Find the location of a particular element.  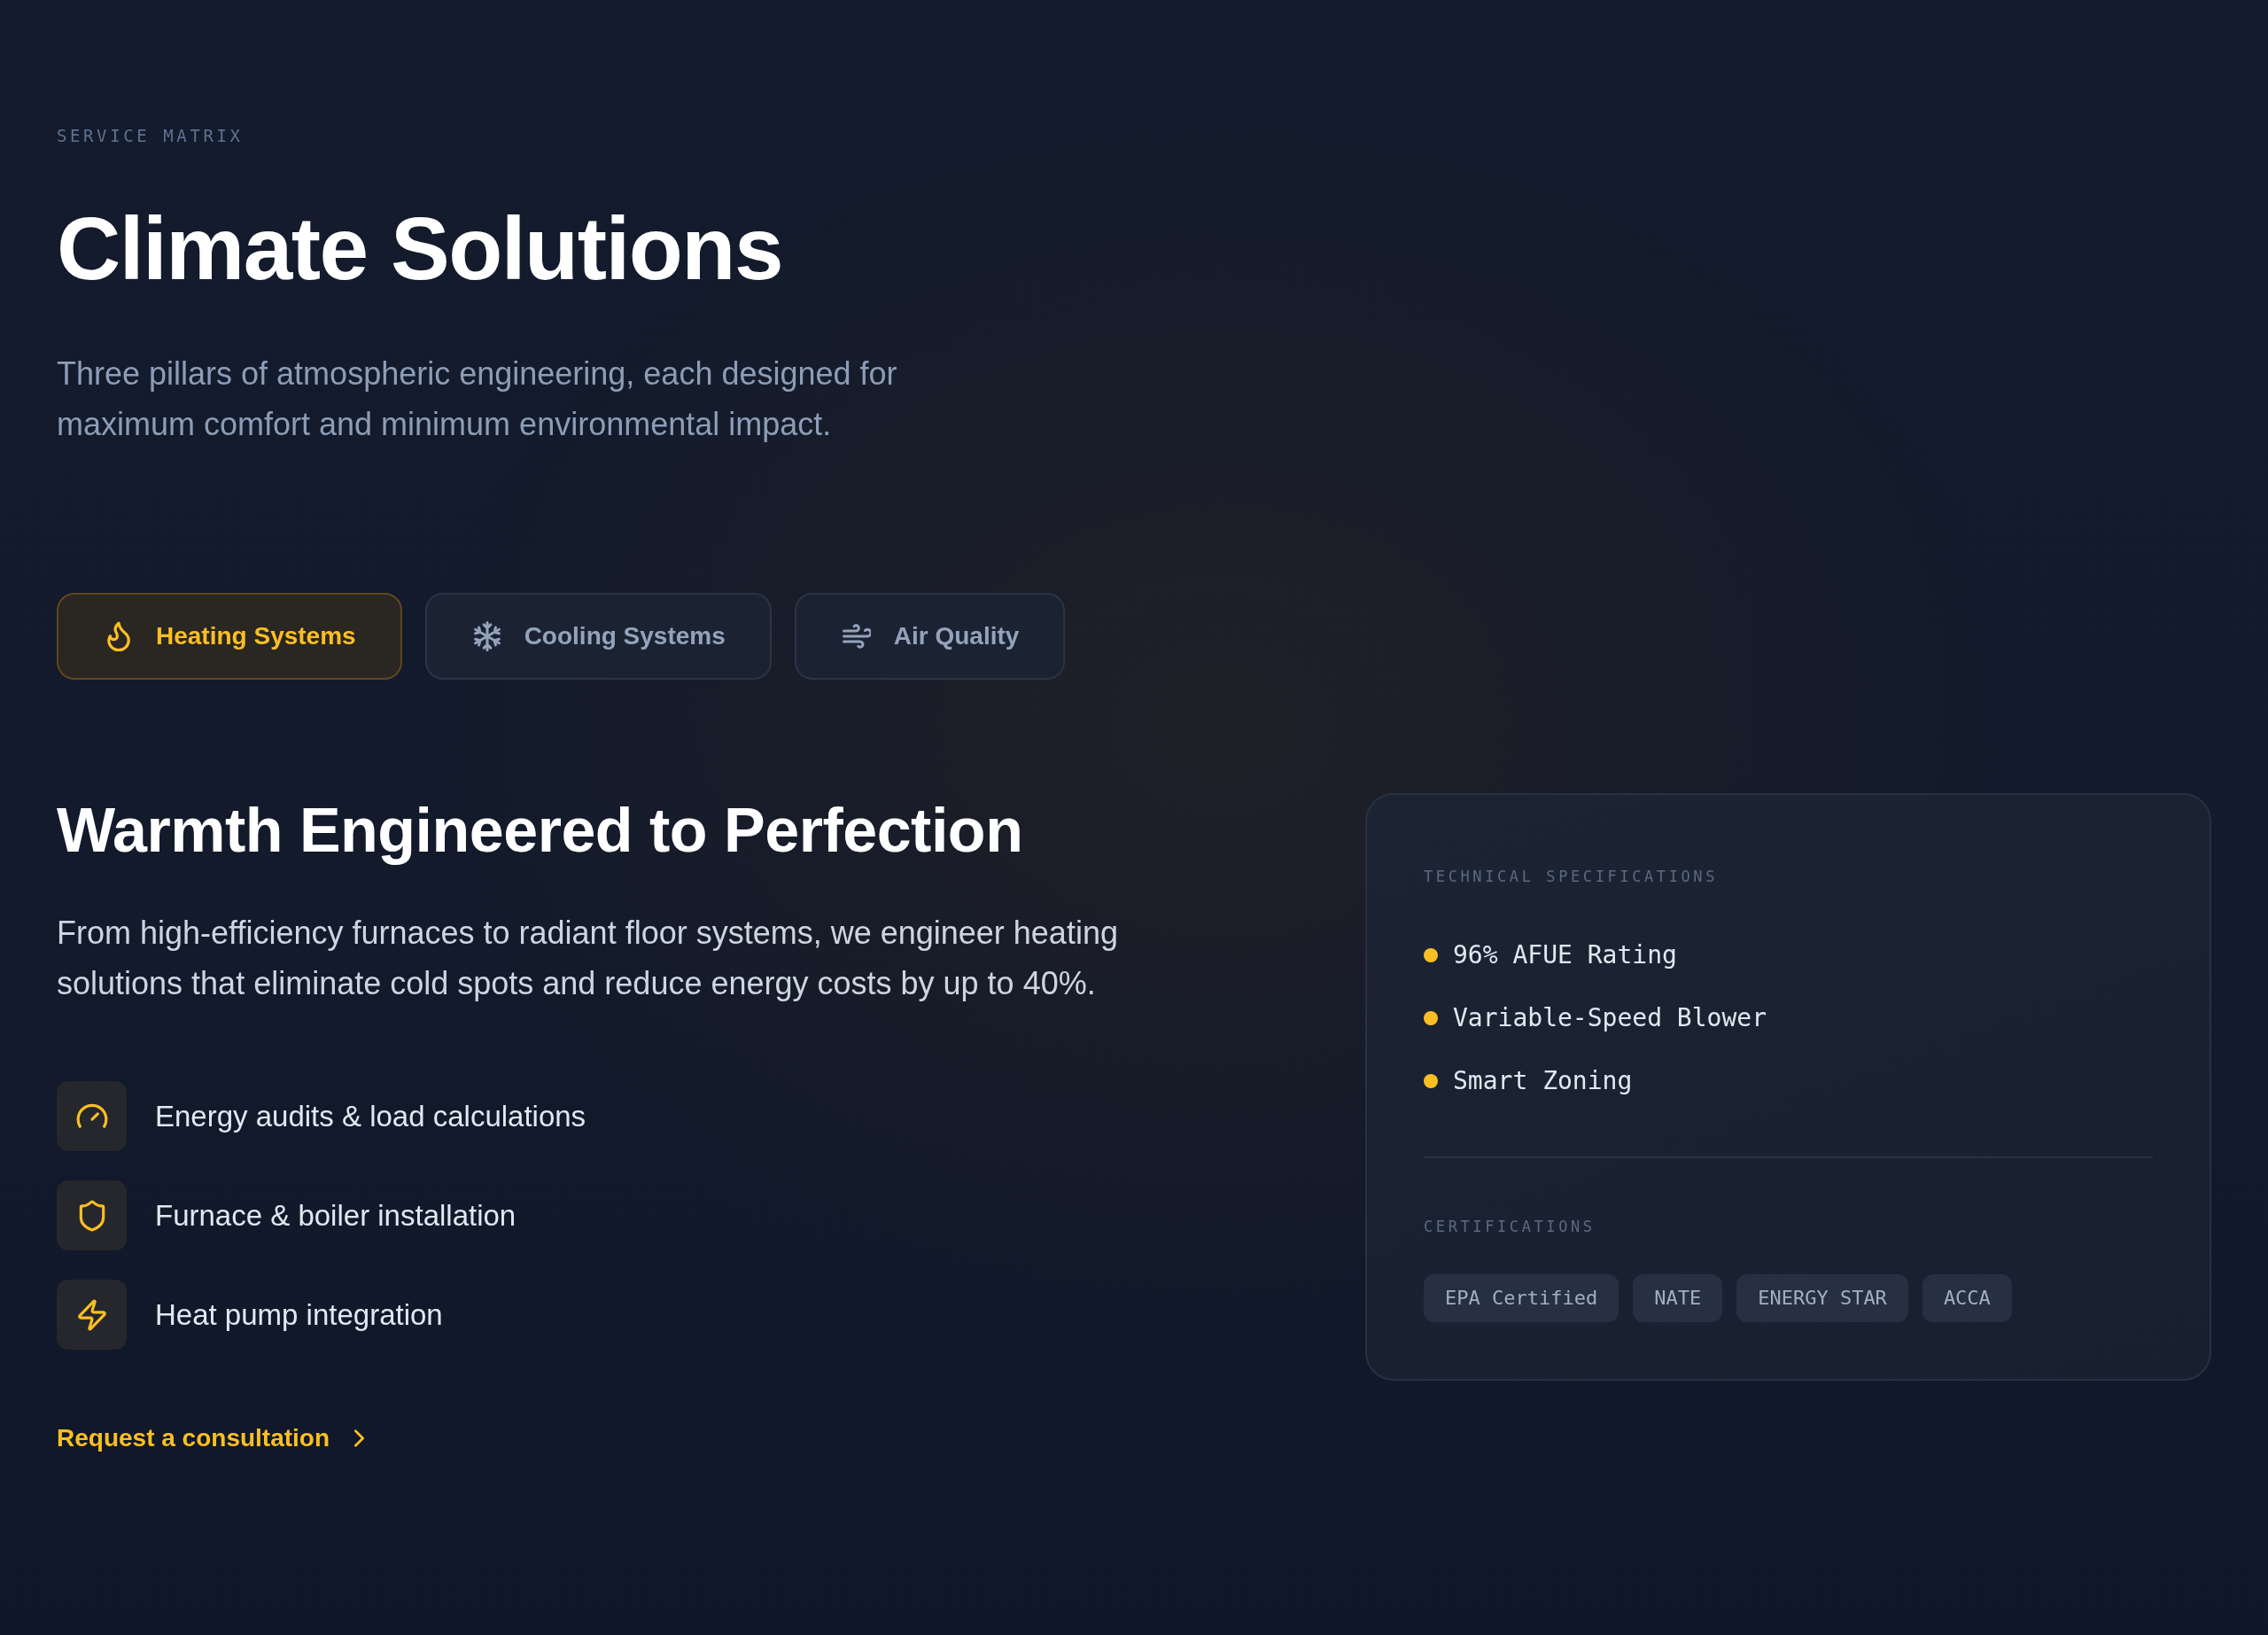

category-tab: Cooling Systems is located at coordinates (598, 636).